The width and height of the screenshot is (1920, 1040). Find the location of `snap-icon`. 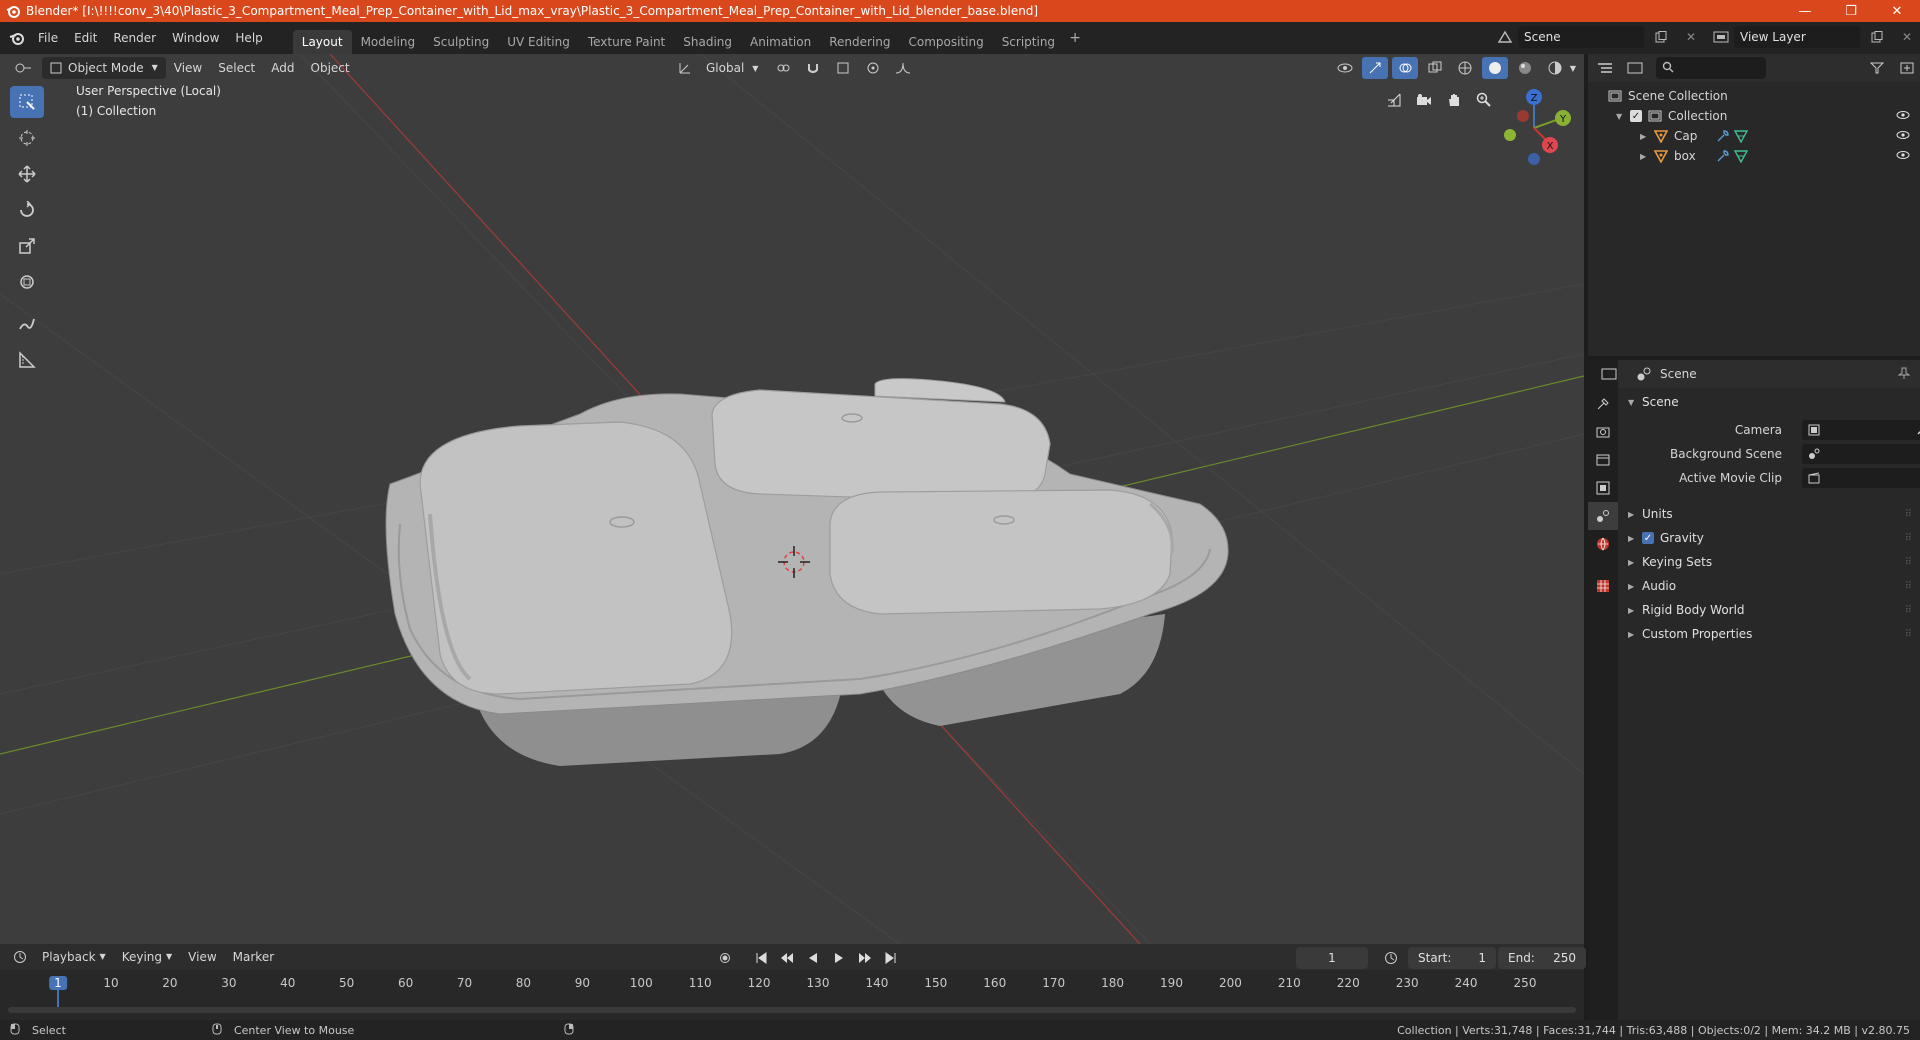

snap-icon is located at coordinates (813, 68).